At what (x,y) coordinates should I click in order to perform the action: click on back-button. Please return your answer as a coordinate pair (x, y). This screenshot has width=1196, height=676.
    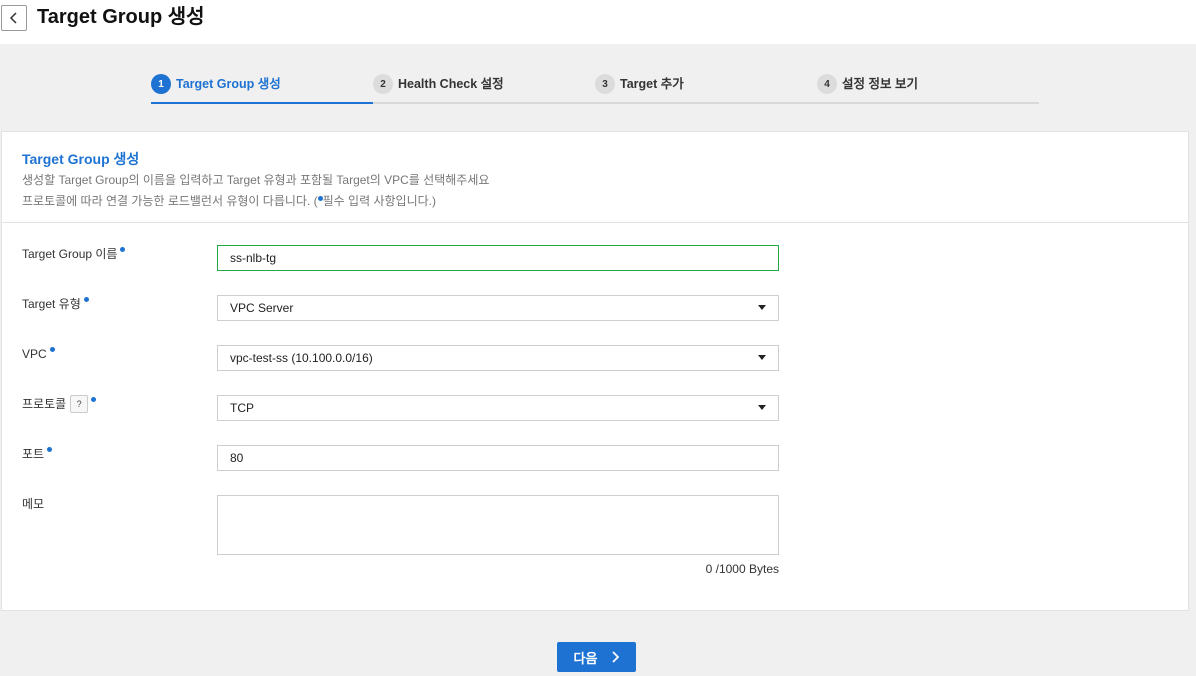
    Looking at the image, I should click on (14, 18).